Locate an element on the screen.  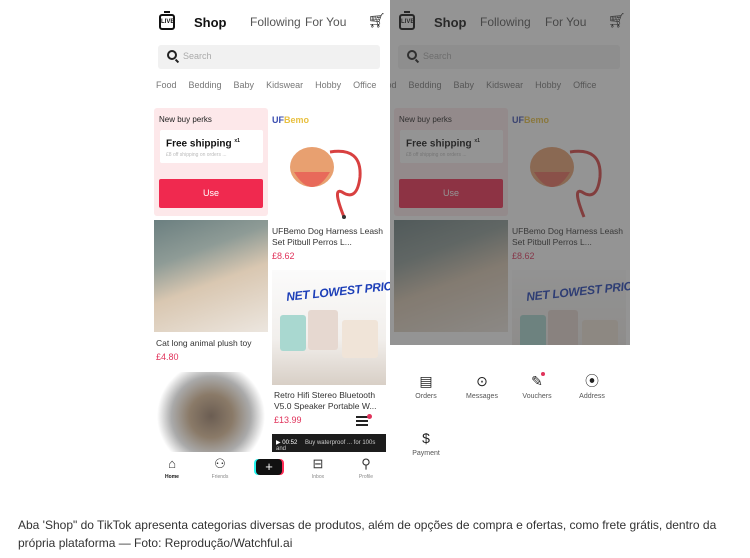
vouchers-icon: ✎ is located at coordinates (537, 381).